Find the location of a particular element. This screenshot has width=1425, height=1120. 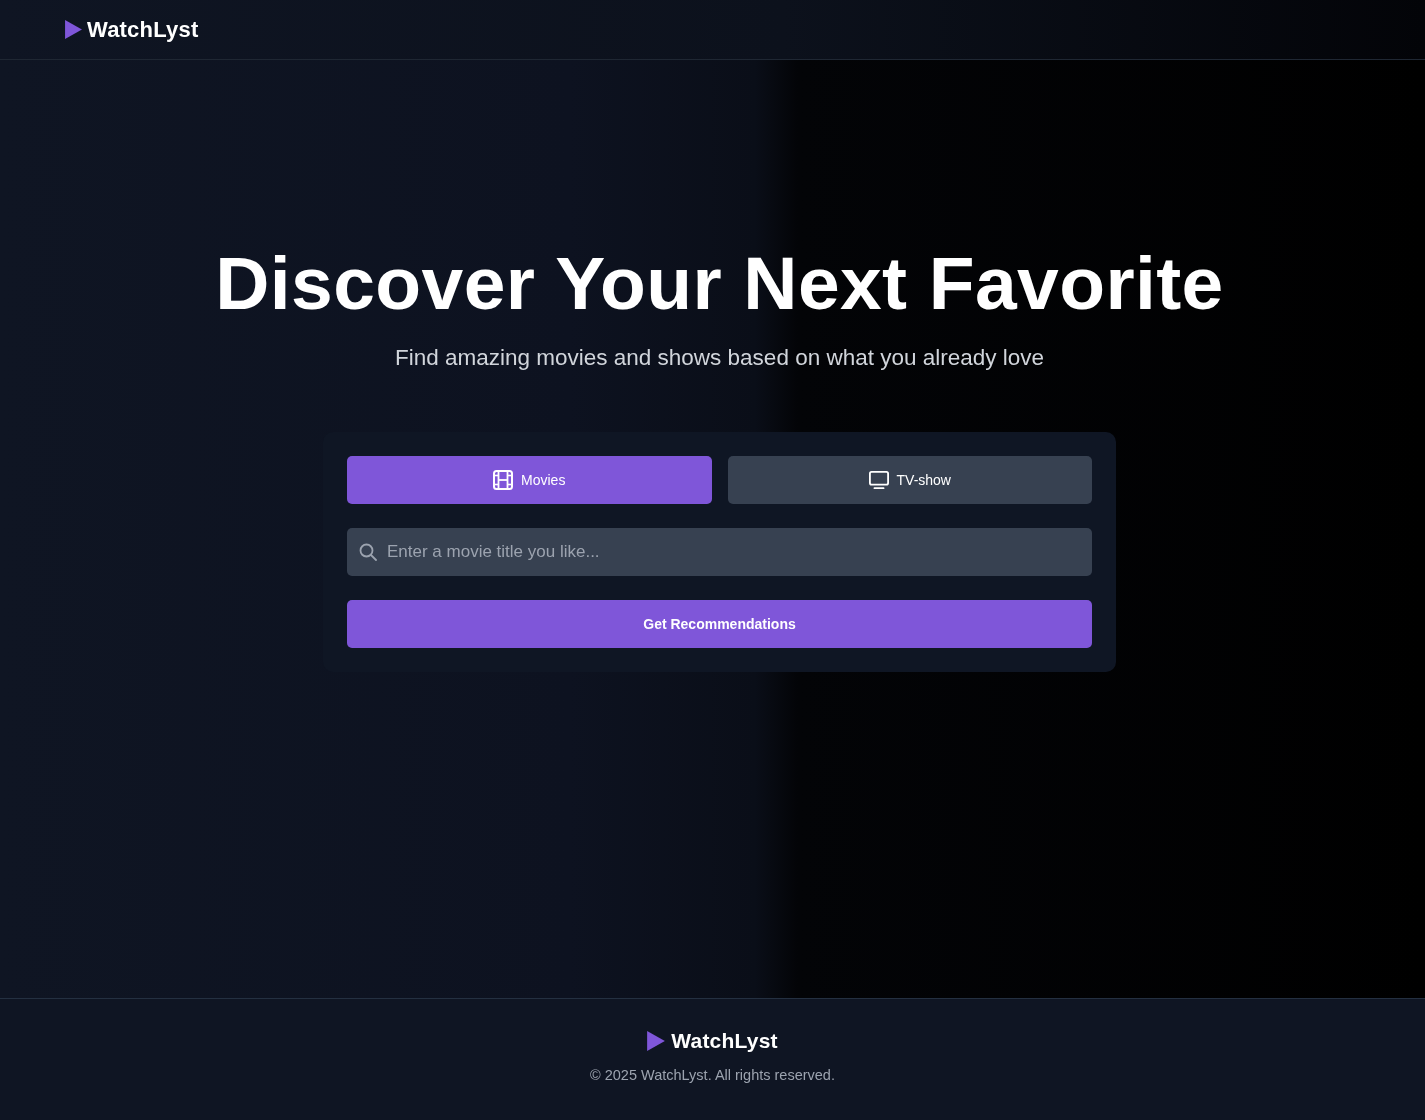

monitor-icon is located at coordinates (878, 480).